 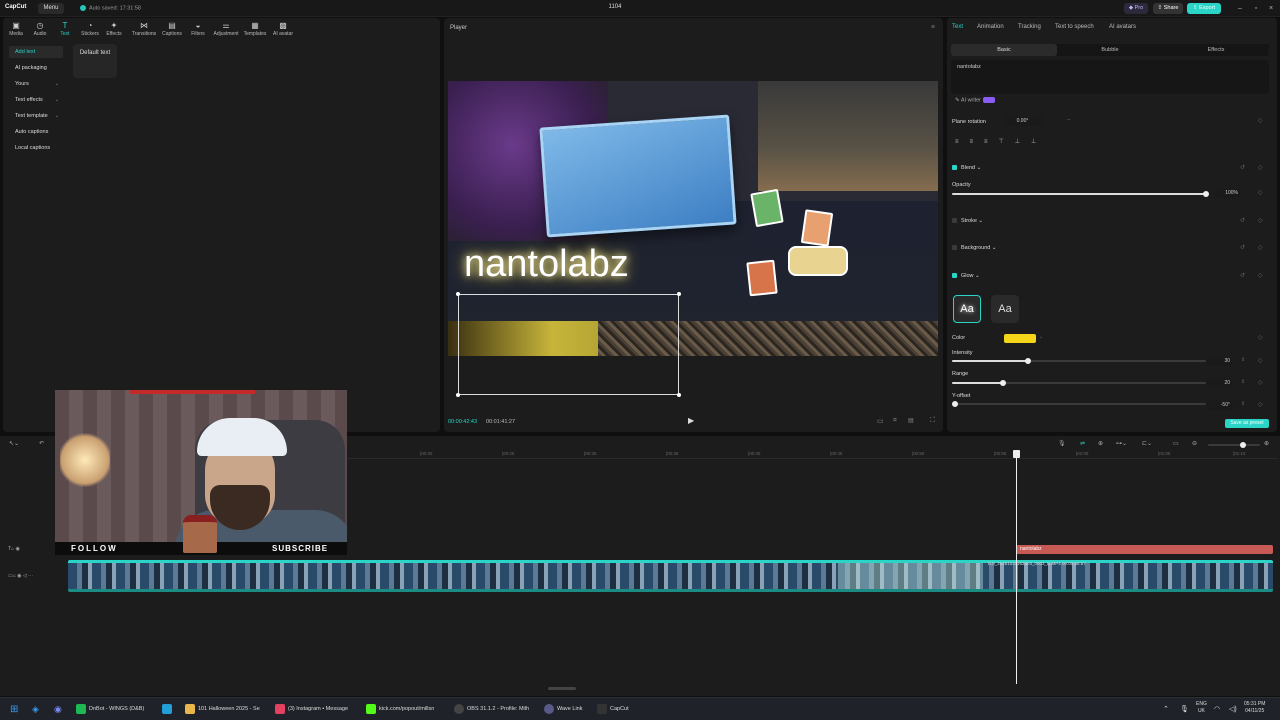 I want to click on timeline-scrollbar, so click(x=562, y=688).